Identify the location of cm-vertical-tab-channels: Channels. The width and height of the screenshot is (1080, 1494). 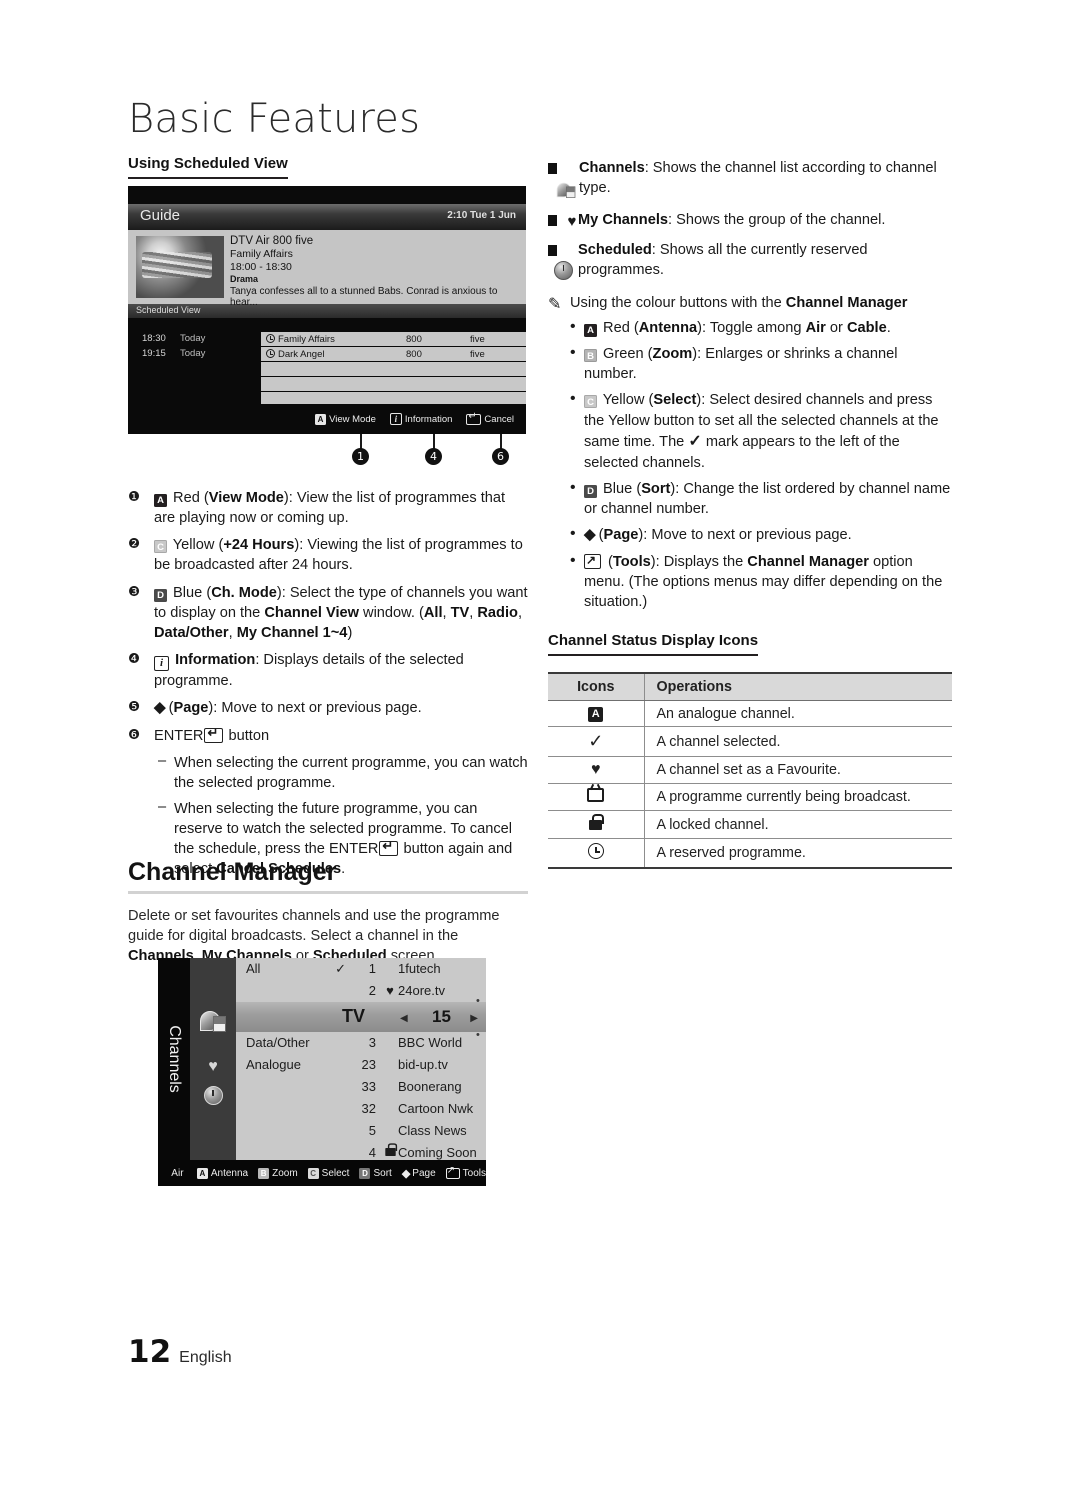
(174, 1059).